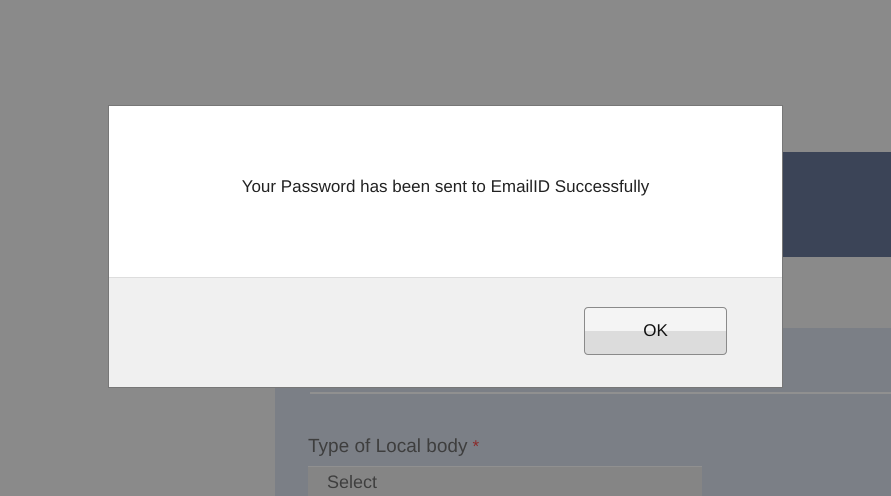 This screenshot has width=891, height=496. I want to click on field-label: Type of Local body, so click(388, 447).